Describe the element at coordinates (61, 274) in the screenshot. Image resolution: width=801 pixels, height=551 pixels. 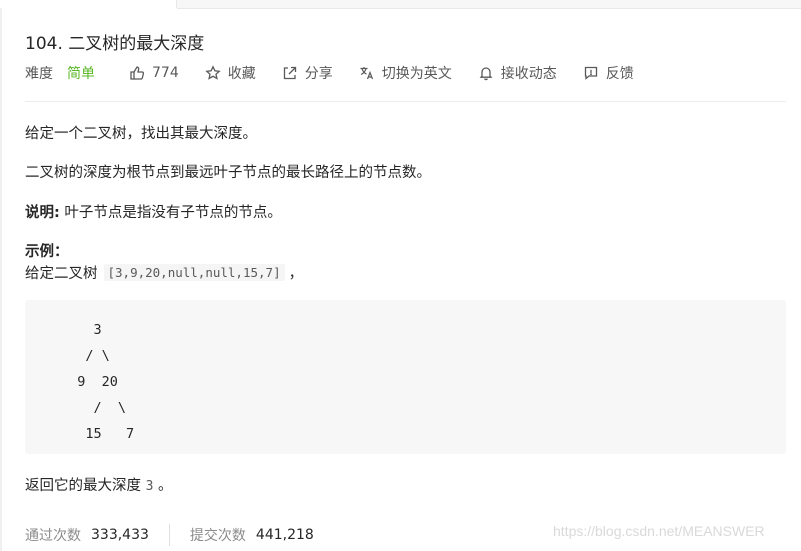
I see `example-prefix: 给定二叉树` at that location.